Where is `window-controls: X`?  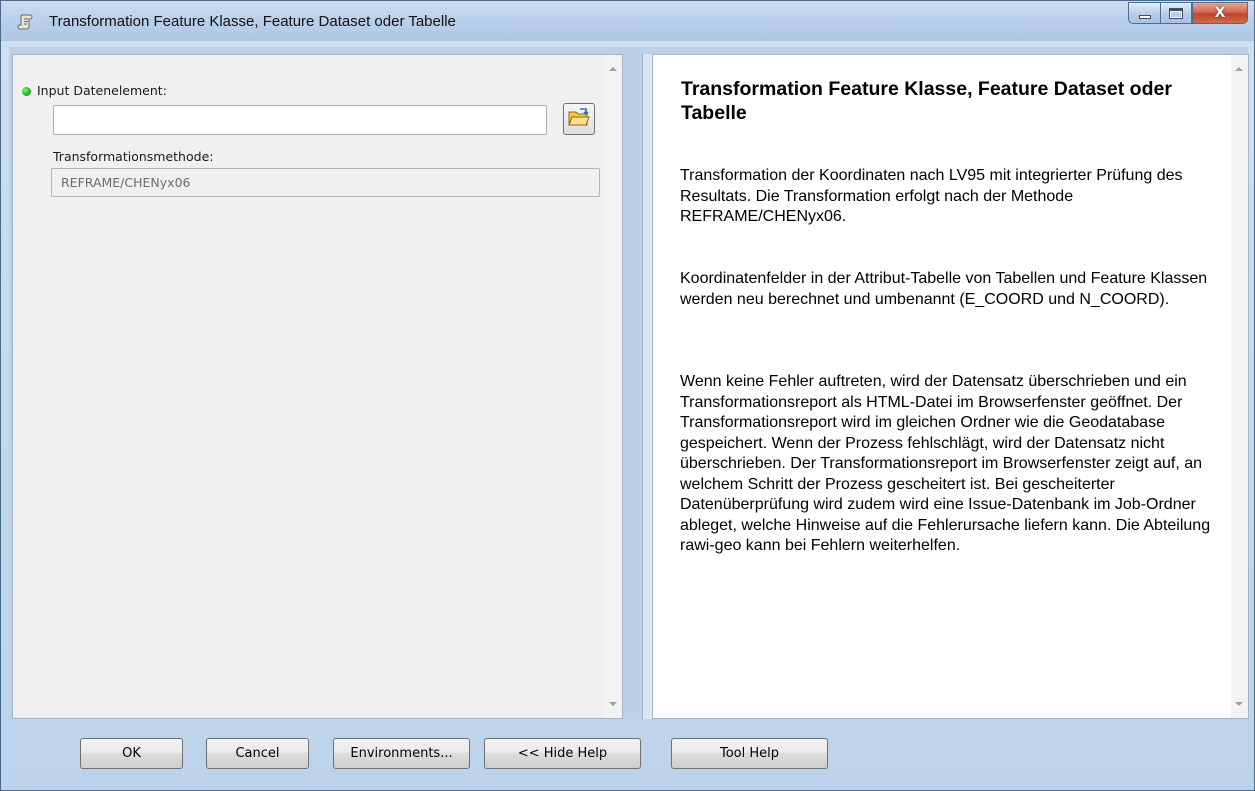 window-controls: X is located at coordinates (1188, 13).